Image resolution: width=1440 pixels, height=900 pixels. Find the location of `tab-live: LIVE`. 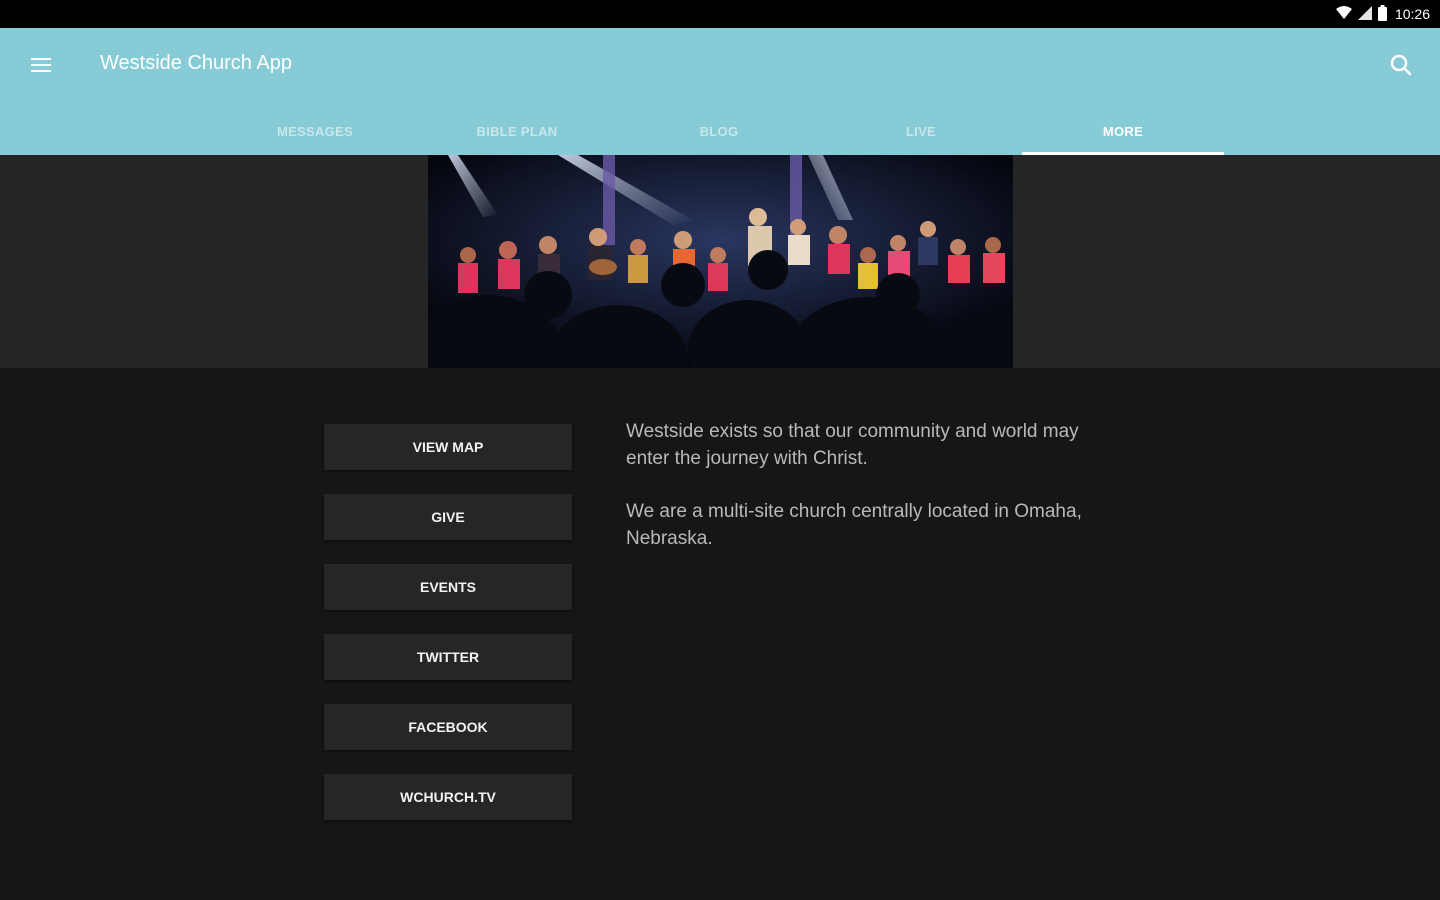

tab-live: LIVE is located at coordinates (921, 131).